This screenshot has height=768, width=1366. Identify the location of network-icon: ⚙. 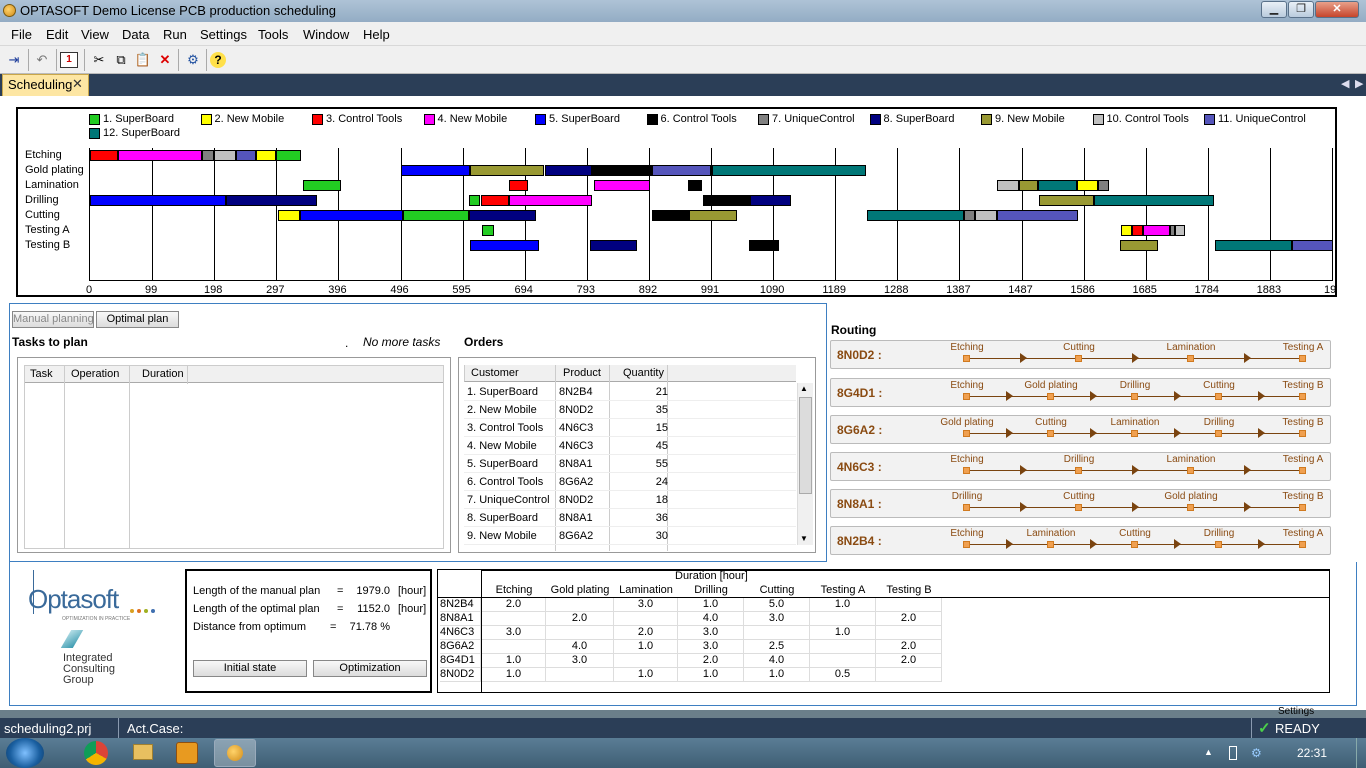
(1258, 753).